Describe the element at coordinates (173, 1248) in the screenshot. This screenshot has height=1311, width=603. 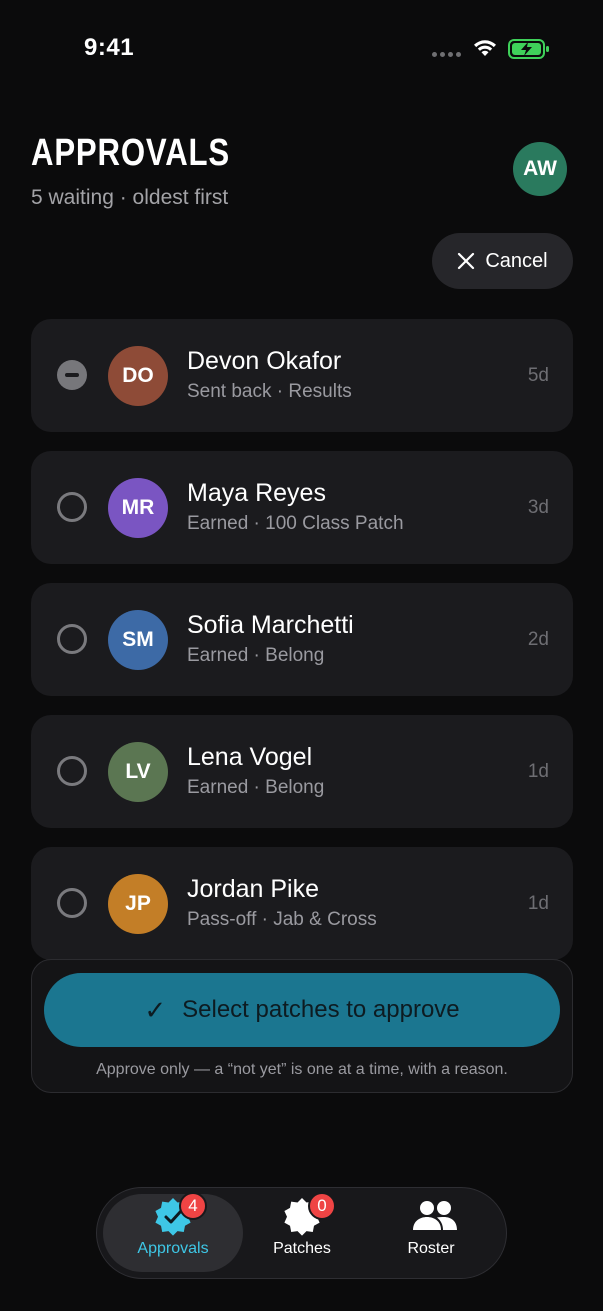
I see `tab-label: Approvals` at that location.